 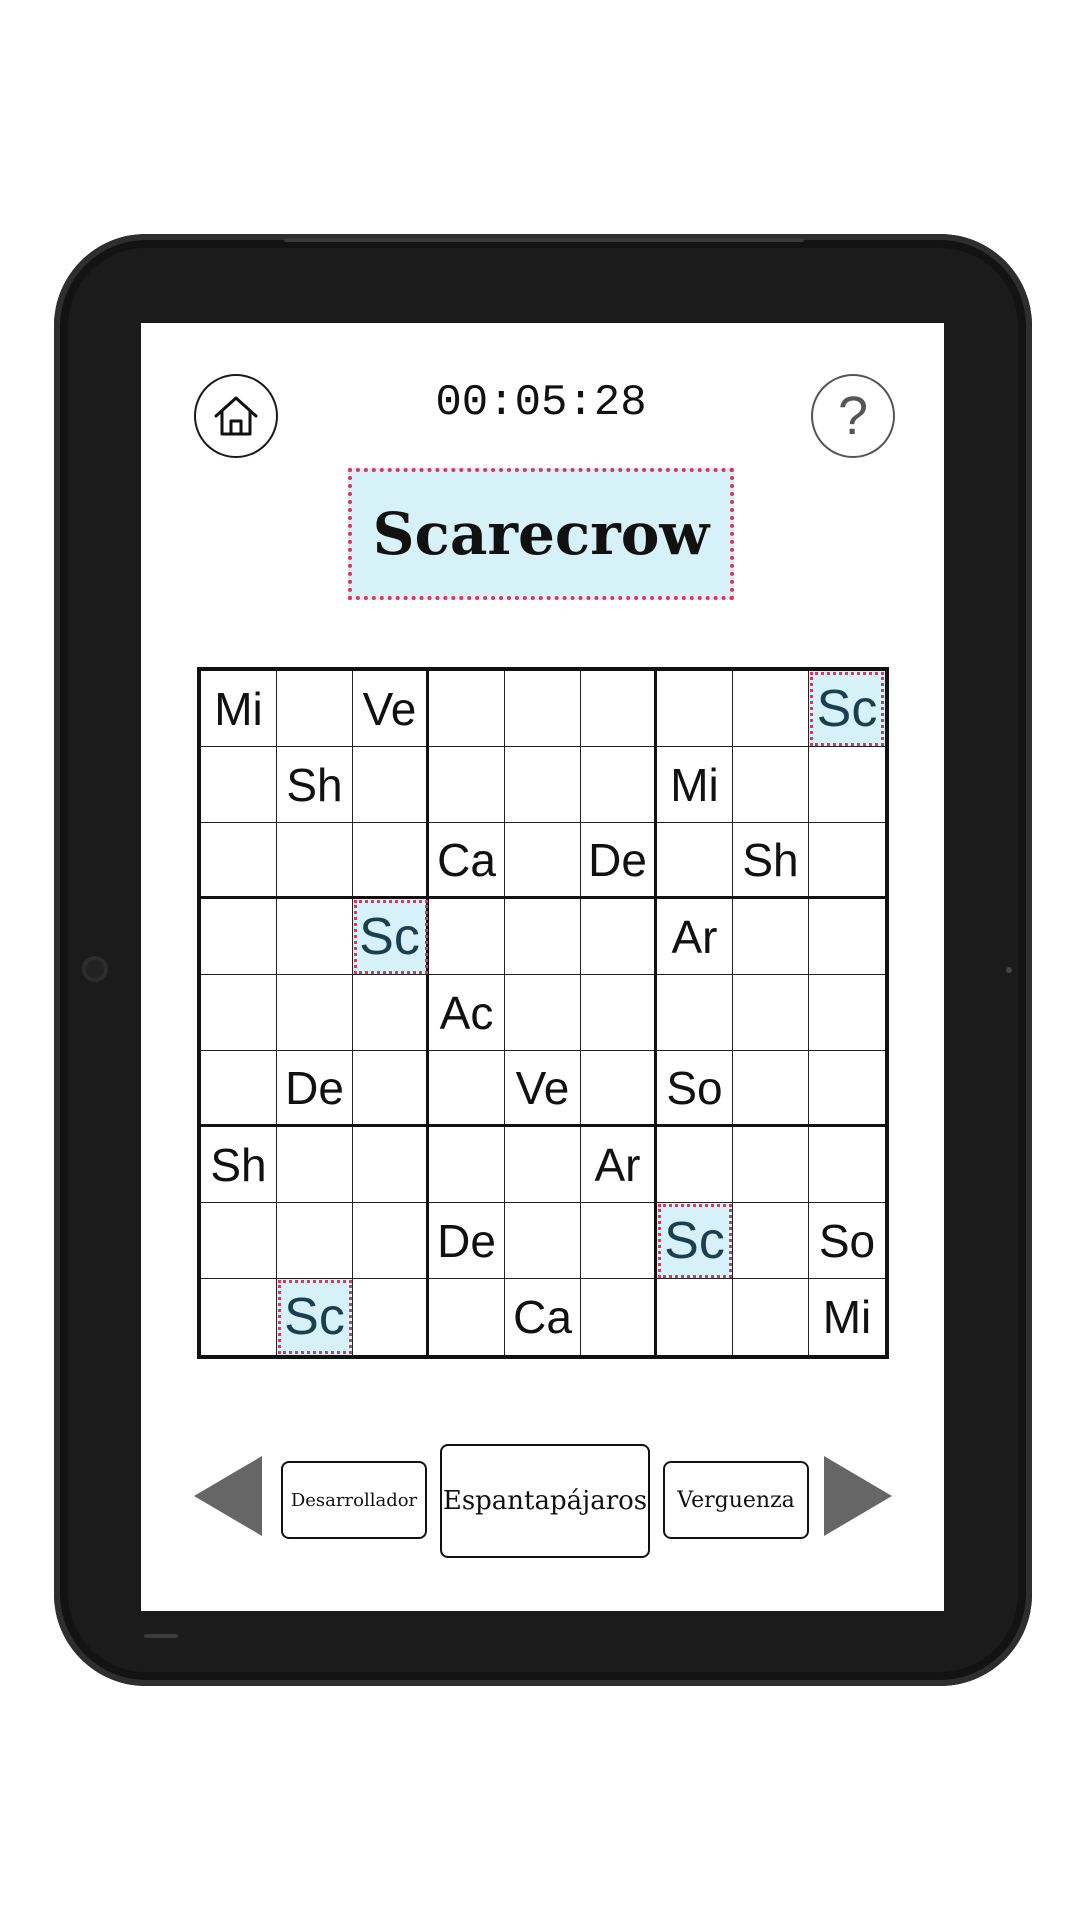 I want to click on tablet-top-edge, so click(x=544, y=240).